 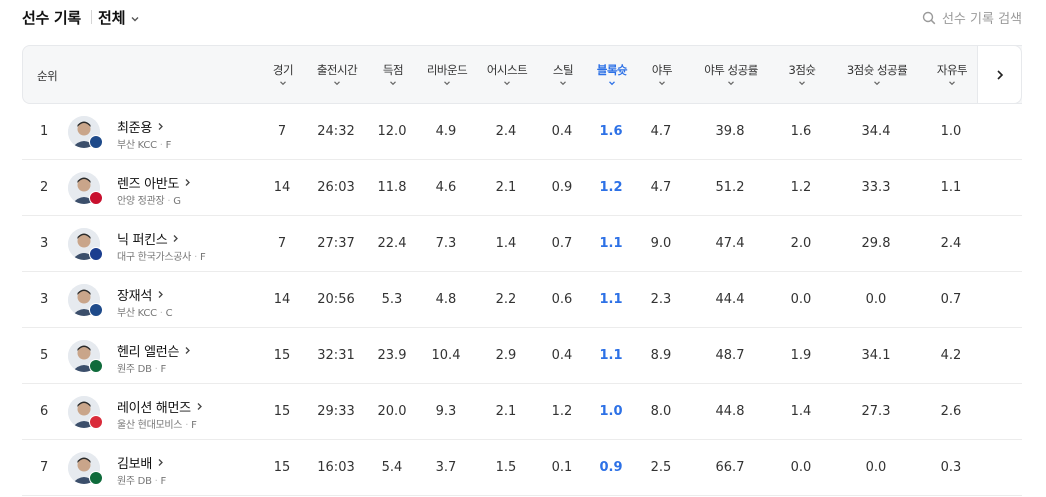 I want to click on scroll-columns-right-button, so click(x=999, y=74).